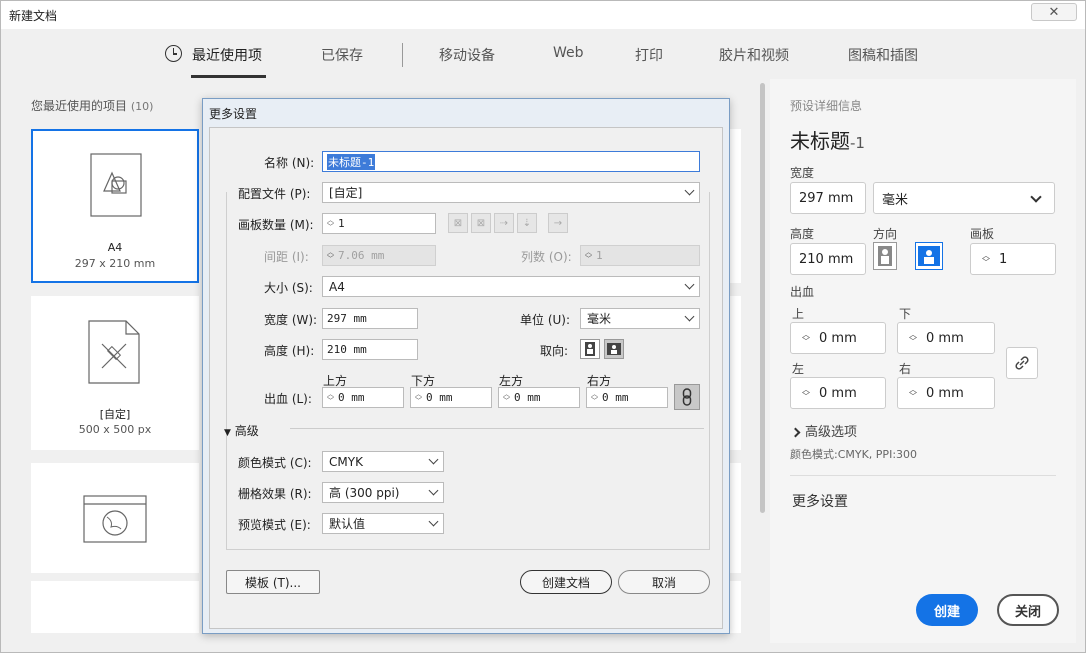 The image size is (1086, 653). What do you see at coordinates (545, 320) in the screenshot?
I see `unit-label: 单位 (U):` at bounding box center [545, 320].